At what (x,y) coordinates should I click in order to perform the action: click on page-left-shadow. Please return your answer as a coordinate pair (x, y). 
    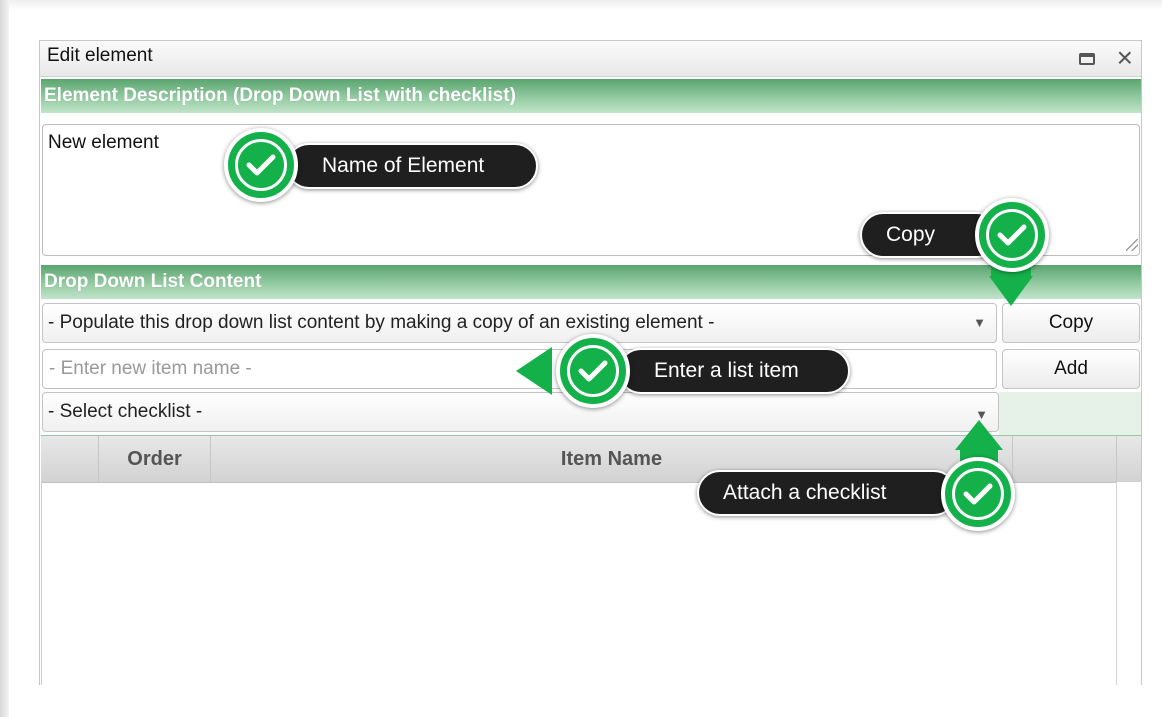
    Looking at the image, I should click on (4, 358).